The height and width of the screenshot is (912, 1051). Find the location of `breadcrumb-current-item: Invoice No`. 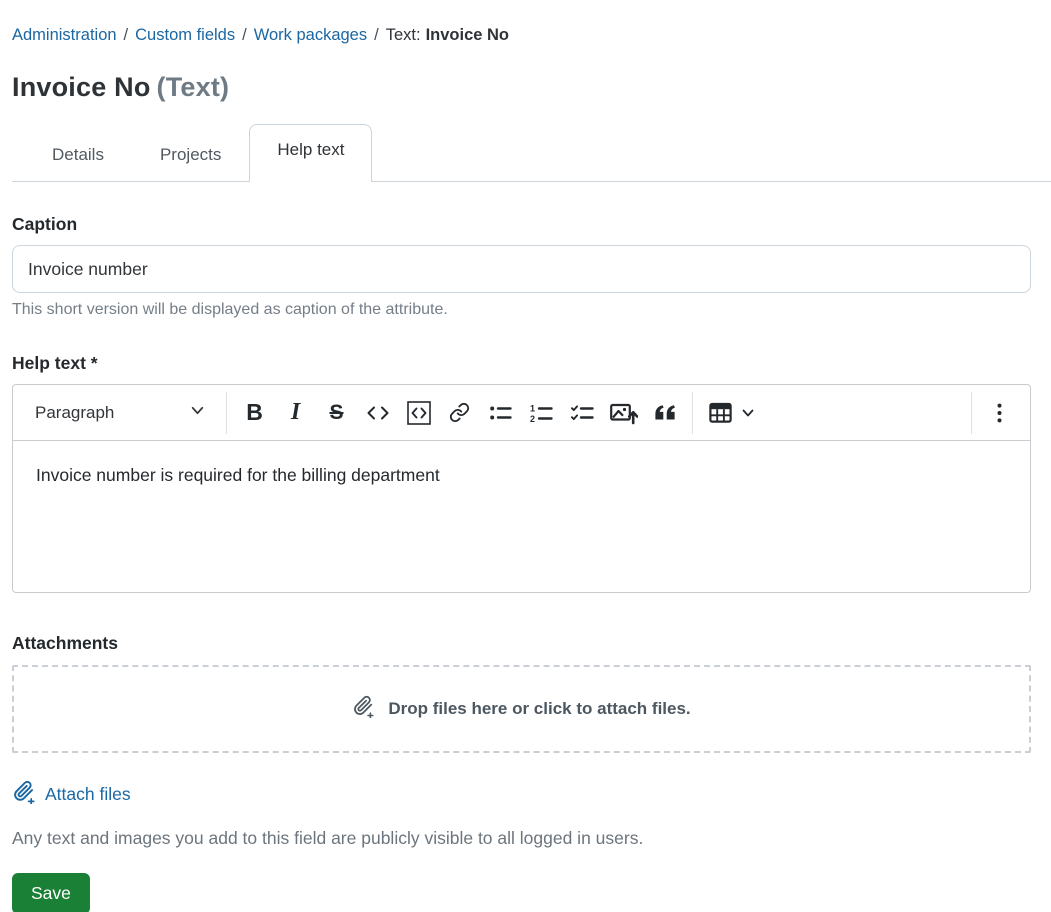

breadcrumb-current-item: Invoice No is located at coordinates (467, 35).